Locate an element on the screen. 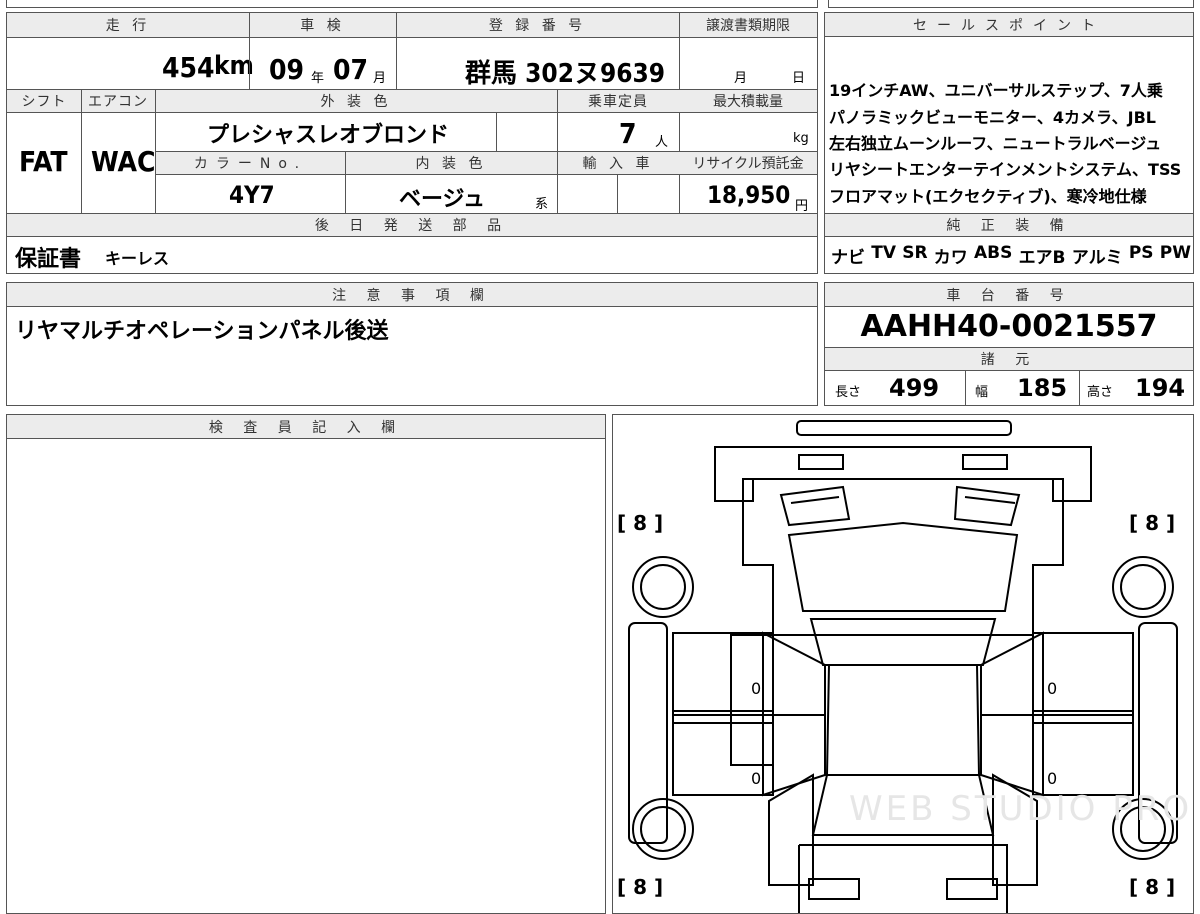 The width and height of the screenshot is (1200, 914). equipment-header: 純 正 装 備 is located at coordinates (1009, 225).